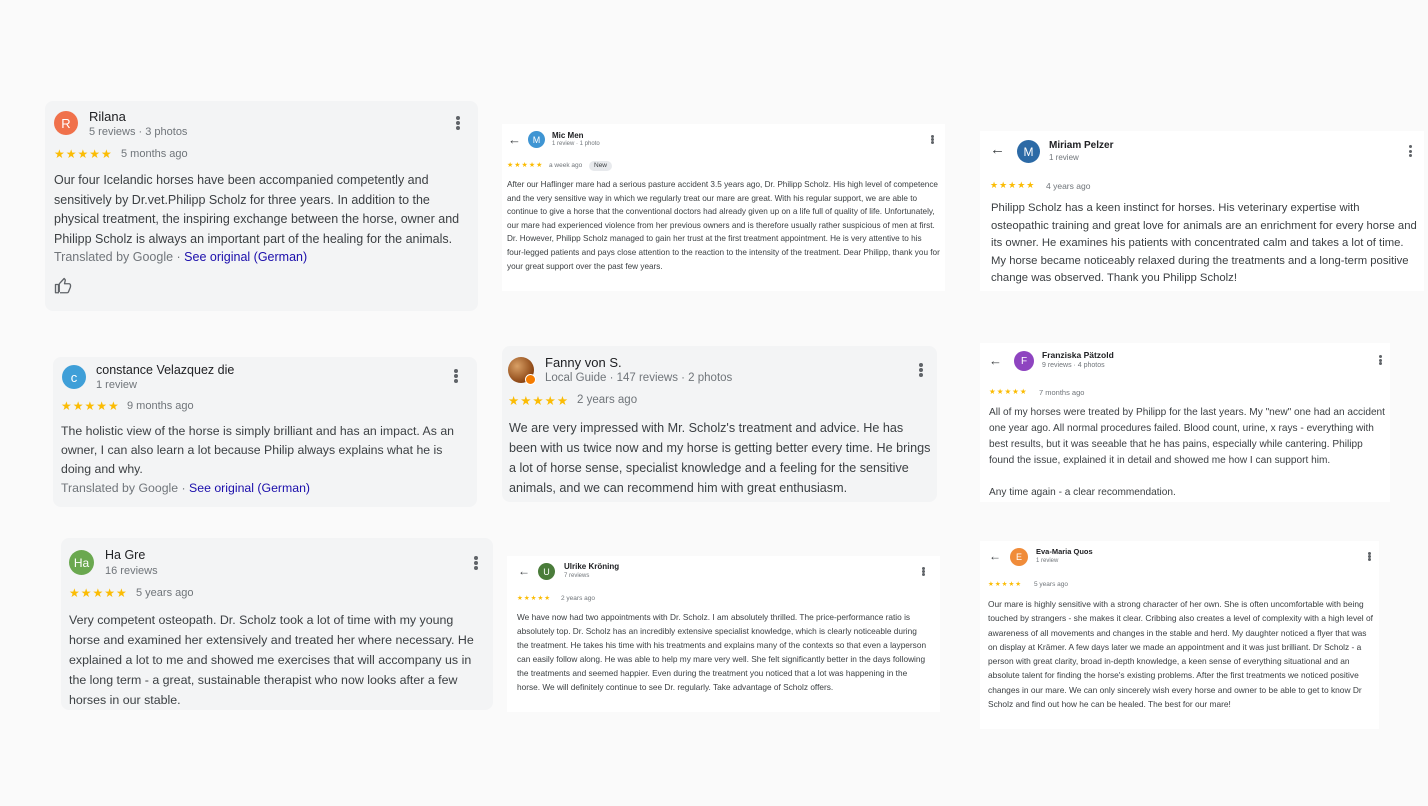 The width and height of the screenshot is (1428, 806). What do you see at coordinates (125, 555) in the screenshot?
I see `reviewer-name: Ha Gre` at bounding box center [125, 555].